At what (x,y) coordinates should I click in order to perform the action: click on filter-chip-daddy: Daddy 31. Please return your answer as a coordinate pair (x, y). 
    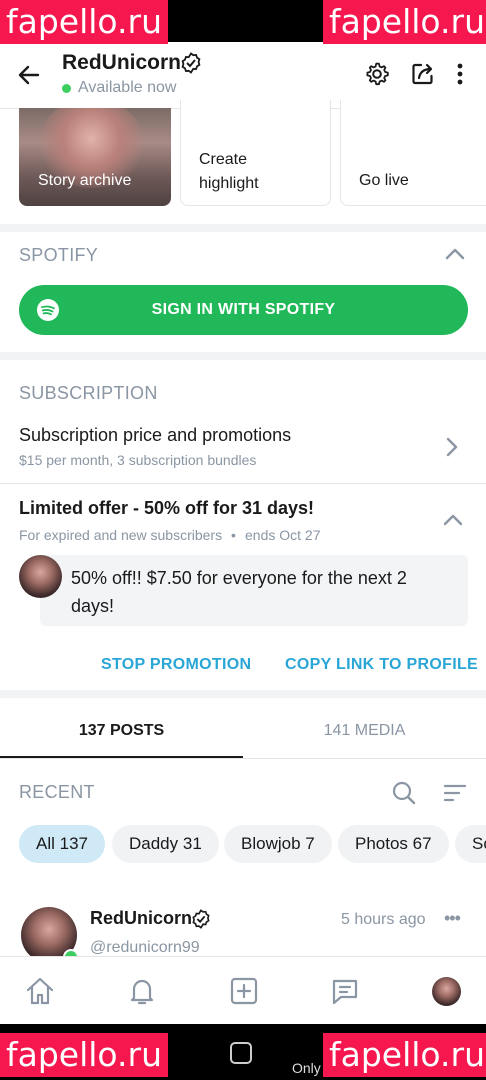
    Looking at the image, I should click on (165, 844).